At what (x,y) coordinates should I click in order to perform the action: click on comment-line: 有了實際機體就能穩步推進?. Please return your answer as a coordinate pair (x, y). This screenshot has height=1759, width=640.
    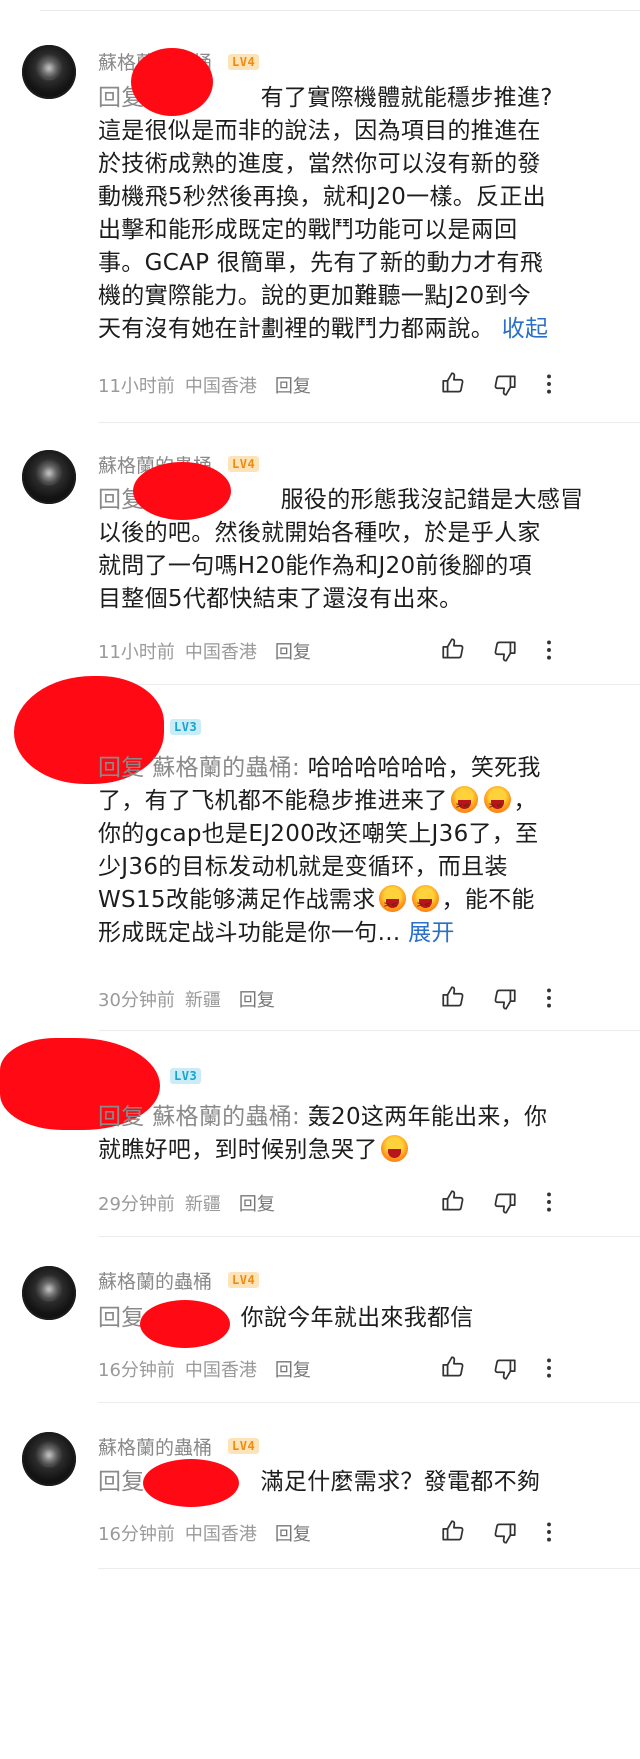
    Looking at the image, I should click on (406, 98).